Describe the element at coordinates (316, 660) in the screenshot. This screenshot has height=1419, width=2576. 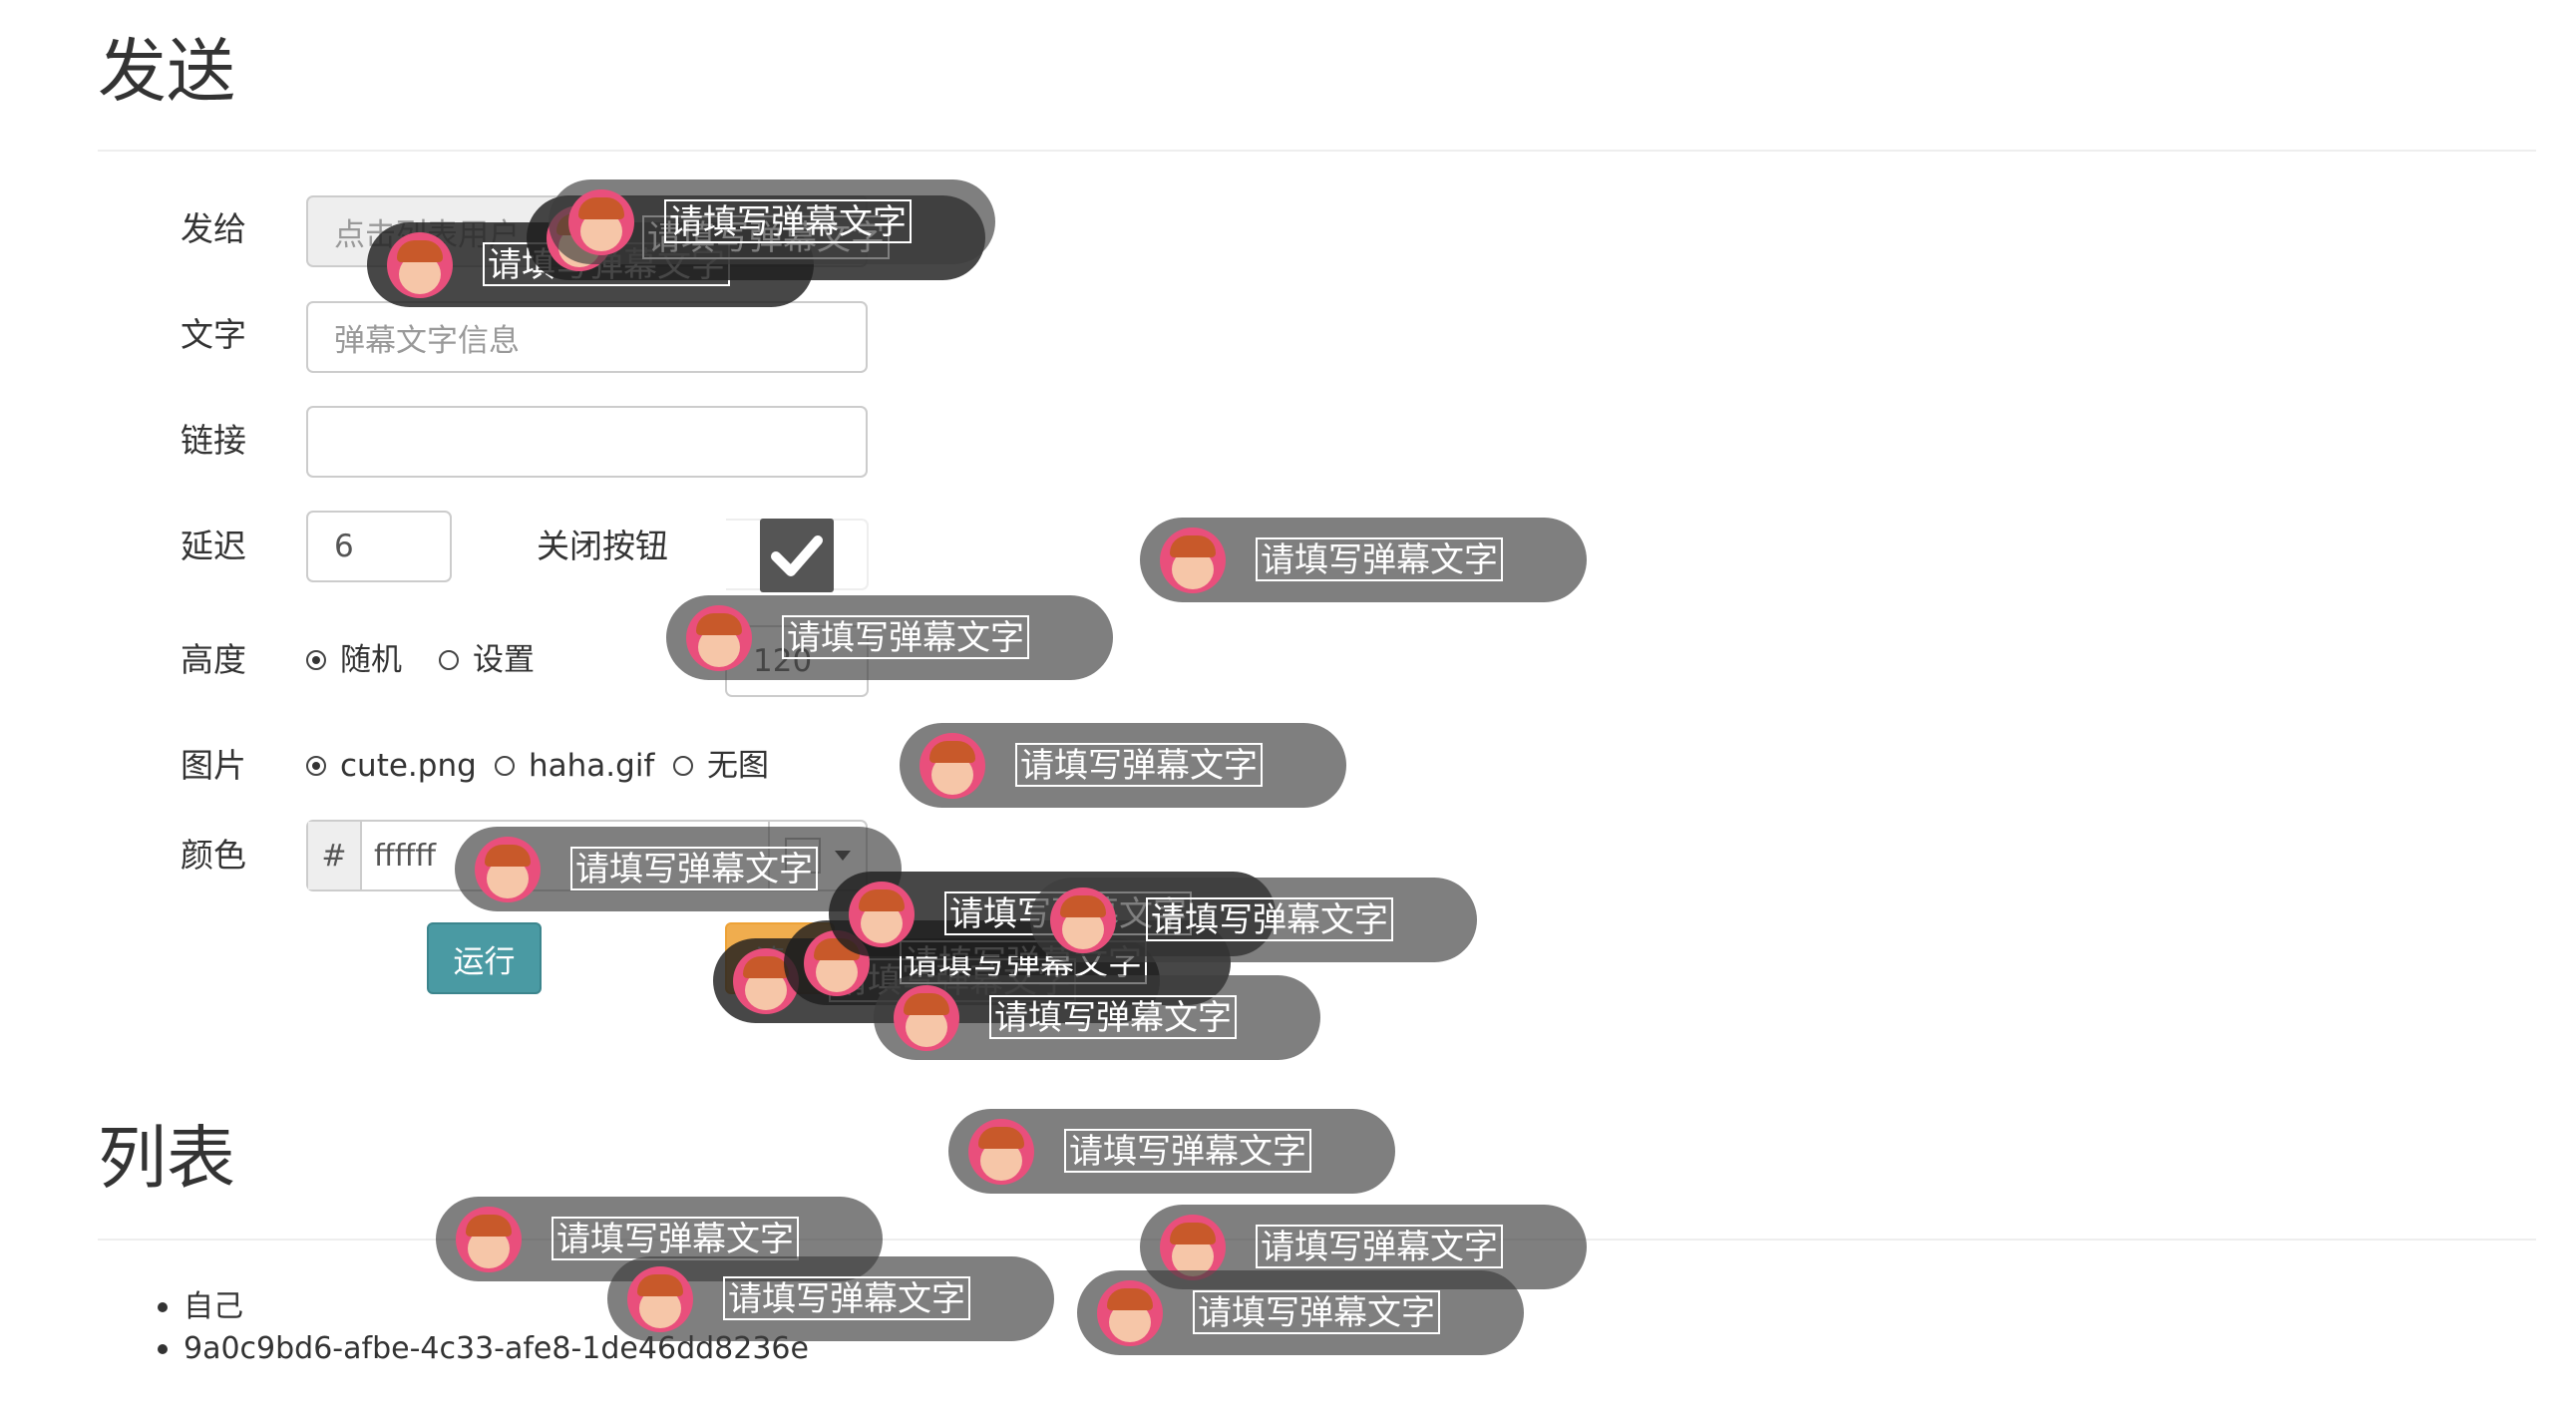
I see `radio-random-icon` at that location.